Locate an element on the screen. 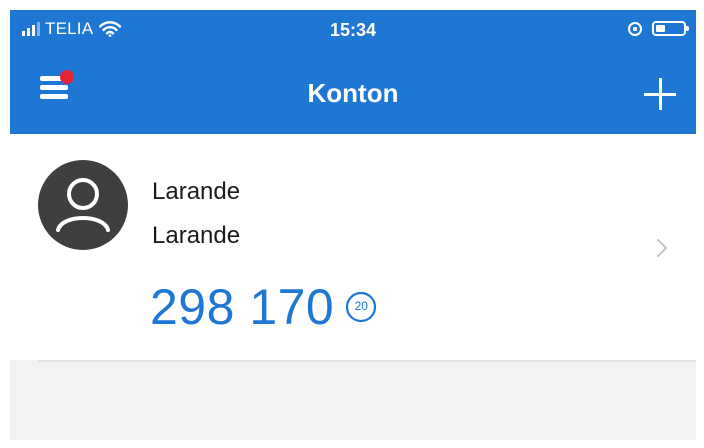  battery-level is located at coordinates (660, 28).